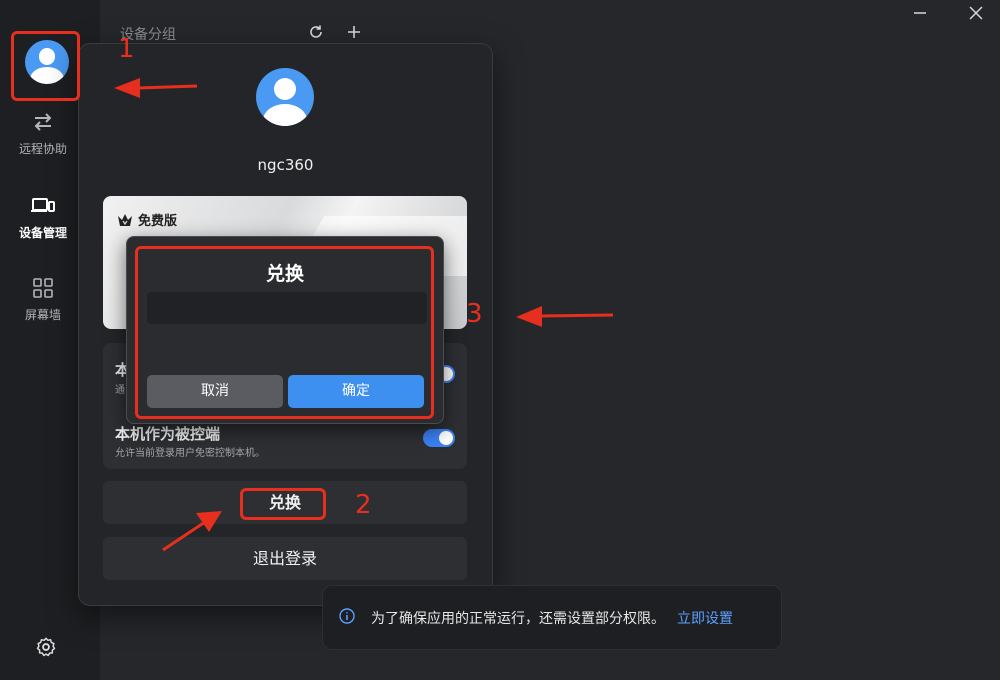 This screenshot has height=680, width=1000. What do you see at coordinates (347, 616) in the screenshot?
I see `info-icon` at bounding box center [347, 616].